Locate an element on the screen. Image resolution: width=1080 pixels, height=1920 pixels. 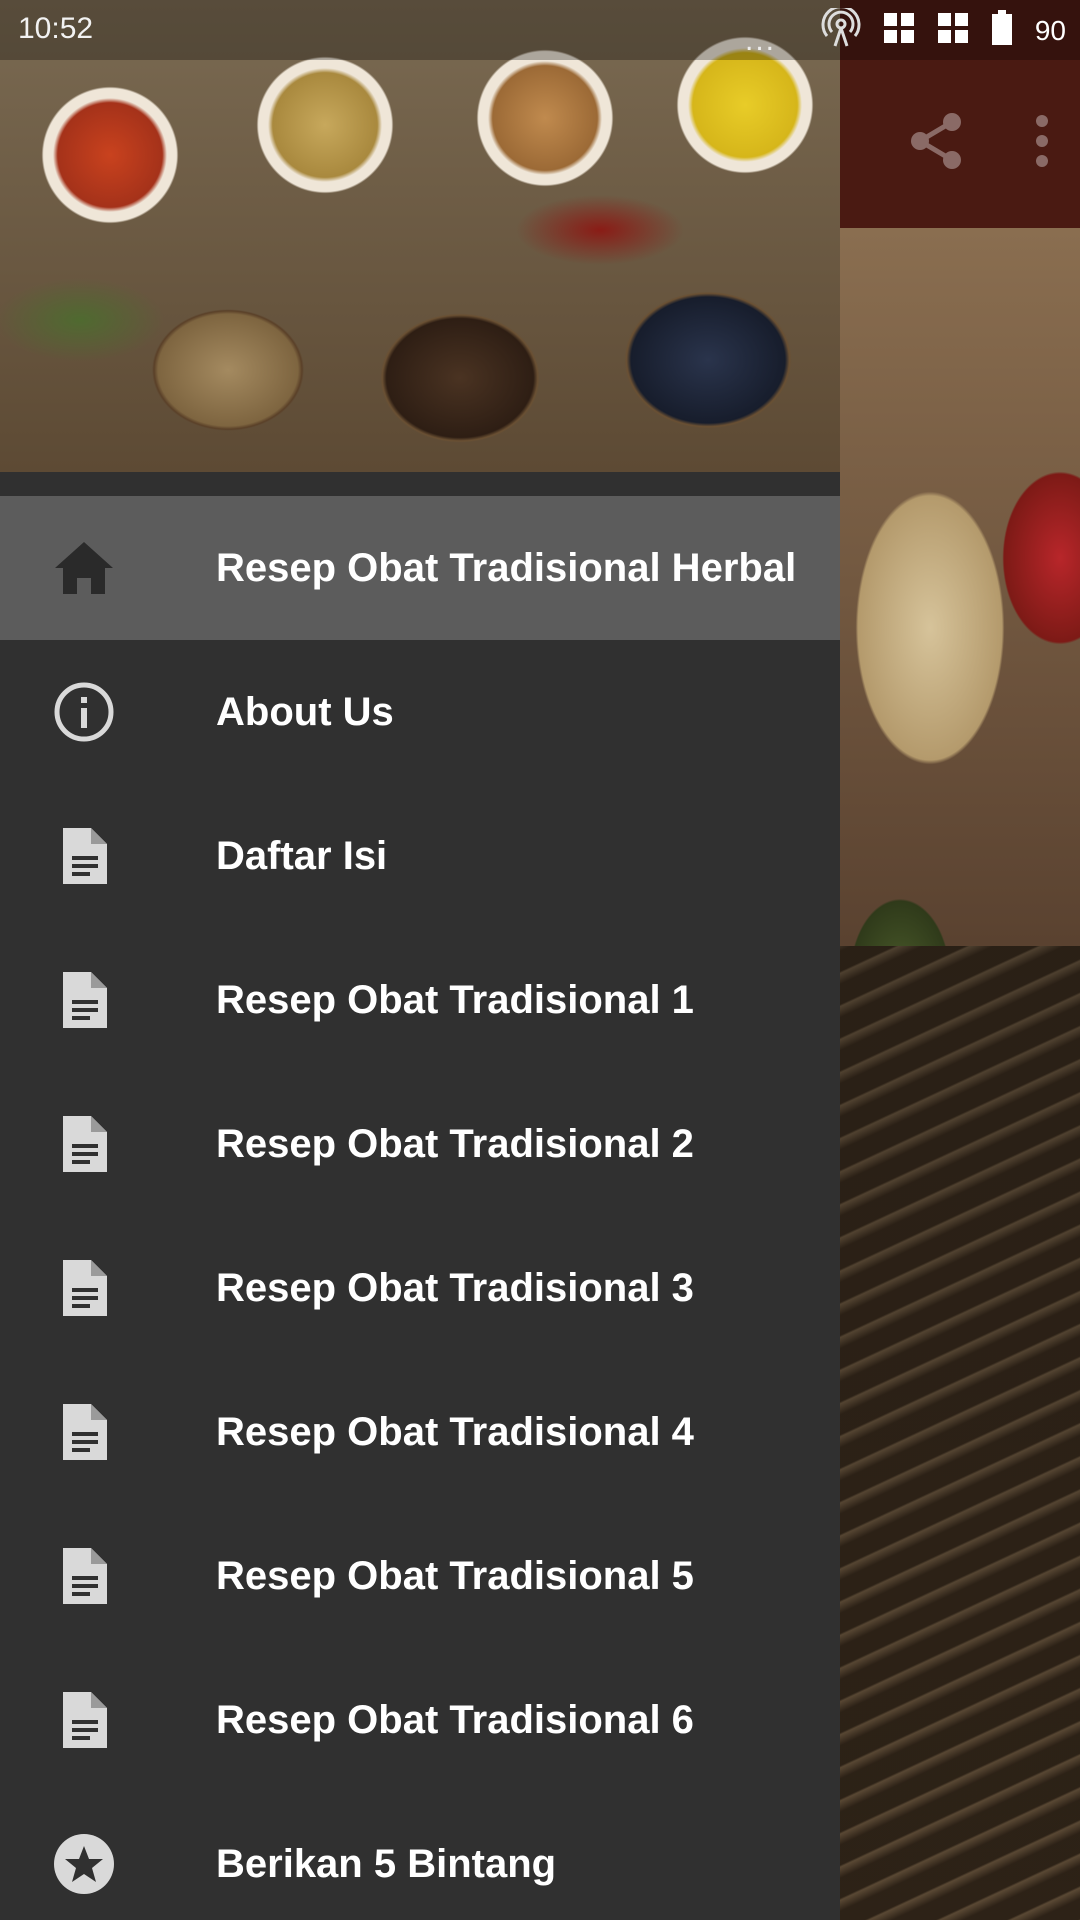
drawer-item-home: Resep Obat Tradisional Herbal is located at coordinates (420, 568).